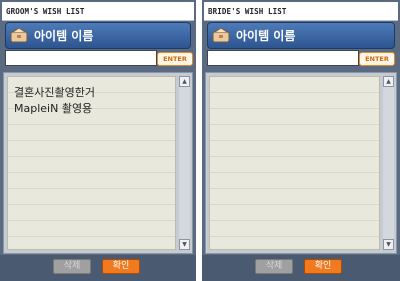  What do you see at coordinates (45, 11) in the screenshot?
I see `panel-title: GROOM'S WISH LIST` at bounding box center [45, 11].